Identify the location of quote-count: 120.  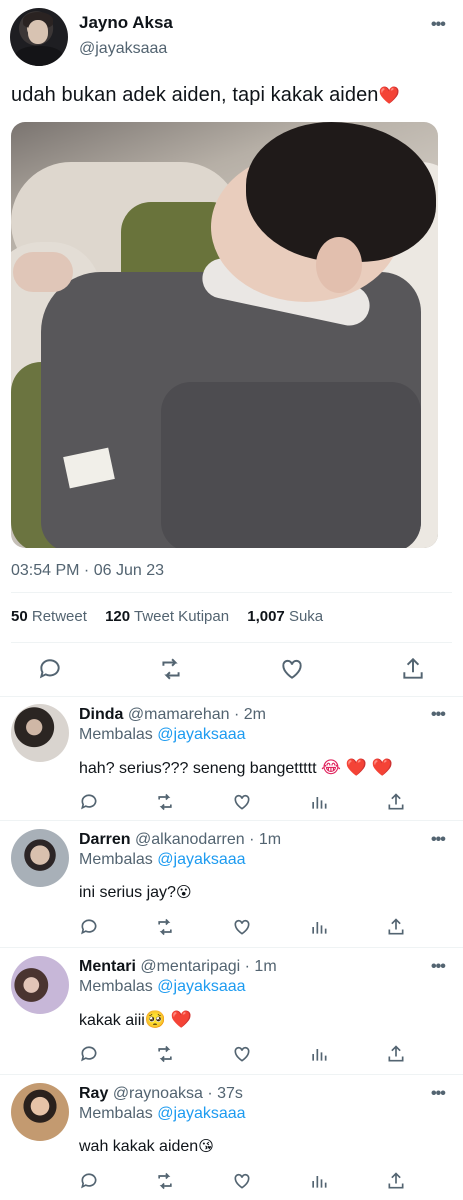
(117, 616).